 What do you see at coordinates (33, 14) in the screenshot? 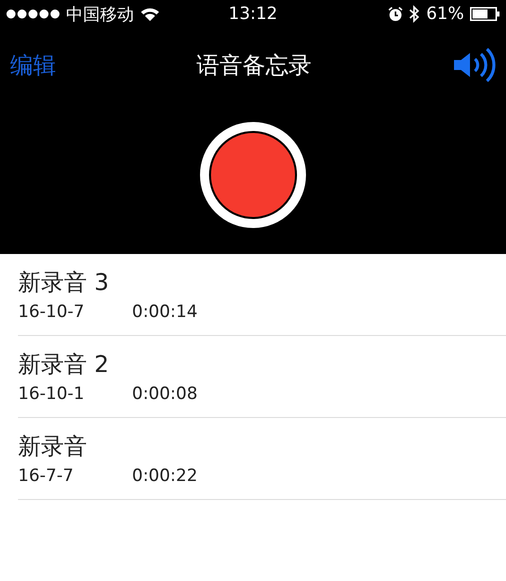
I see `signal-strength-icon` at bounding box center [33, 14].